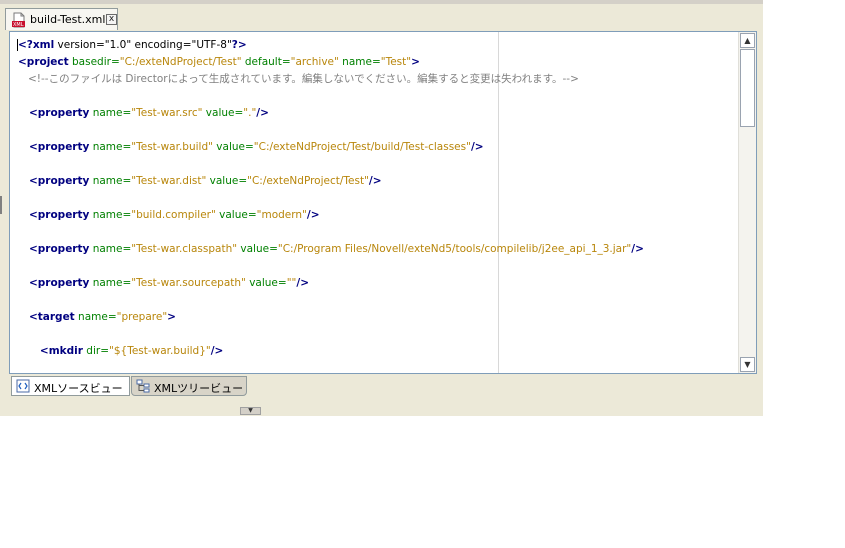  I want to click on code-line: <?xml version="1.0" encoding="UTF-8"?>, so click(132, 45).